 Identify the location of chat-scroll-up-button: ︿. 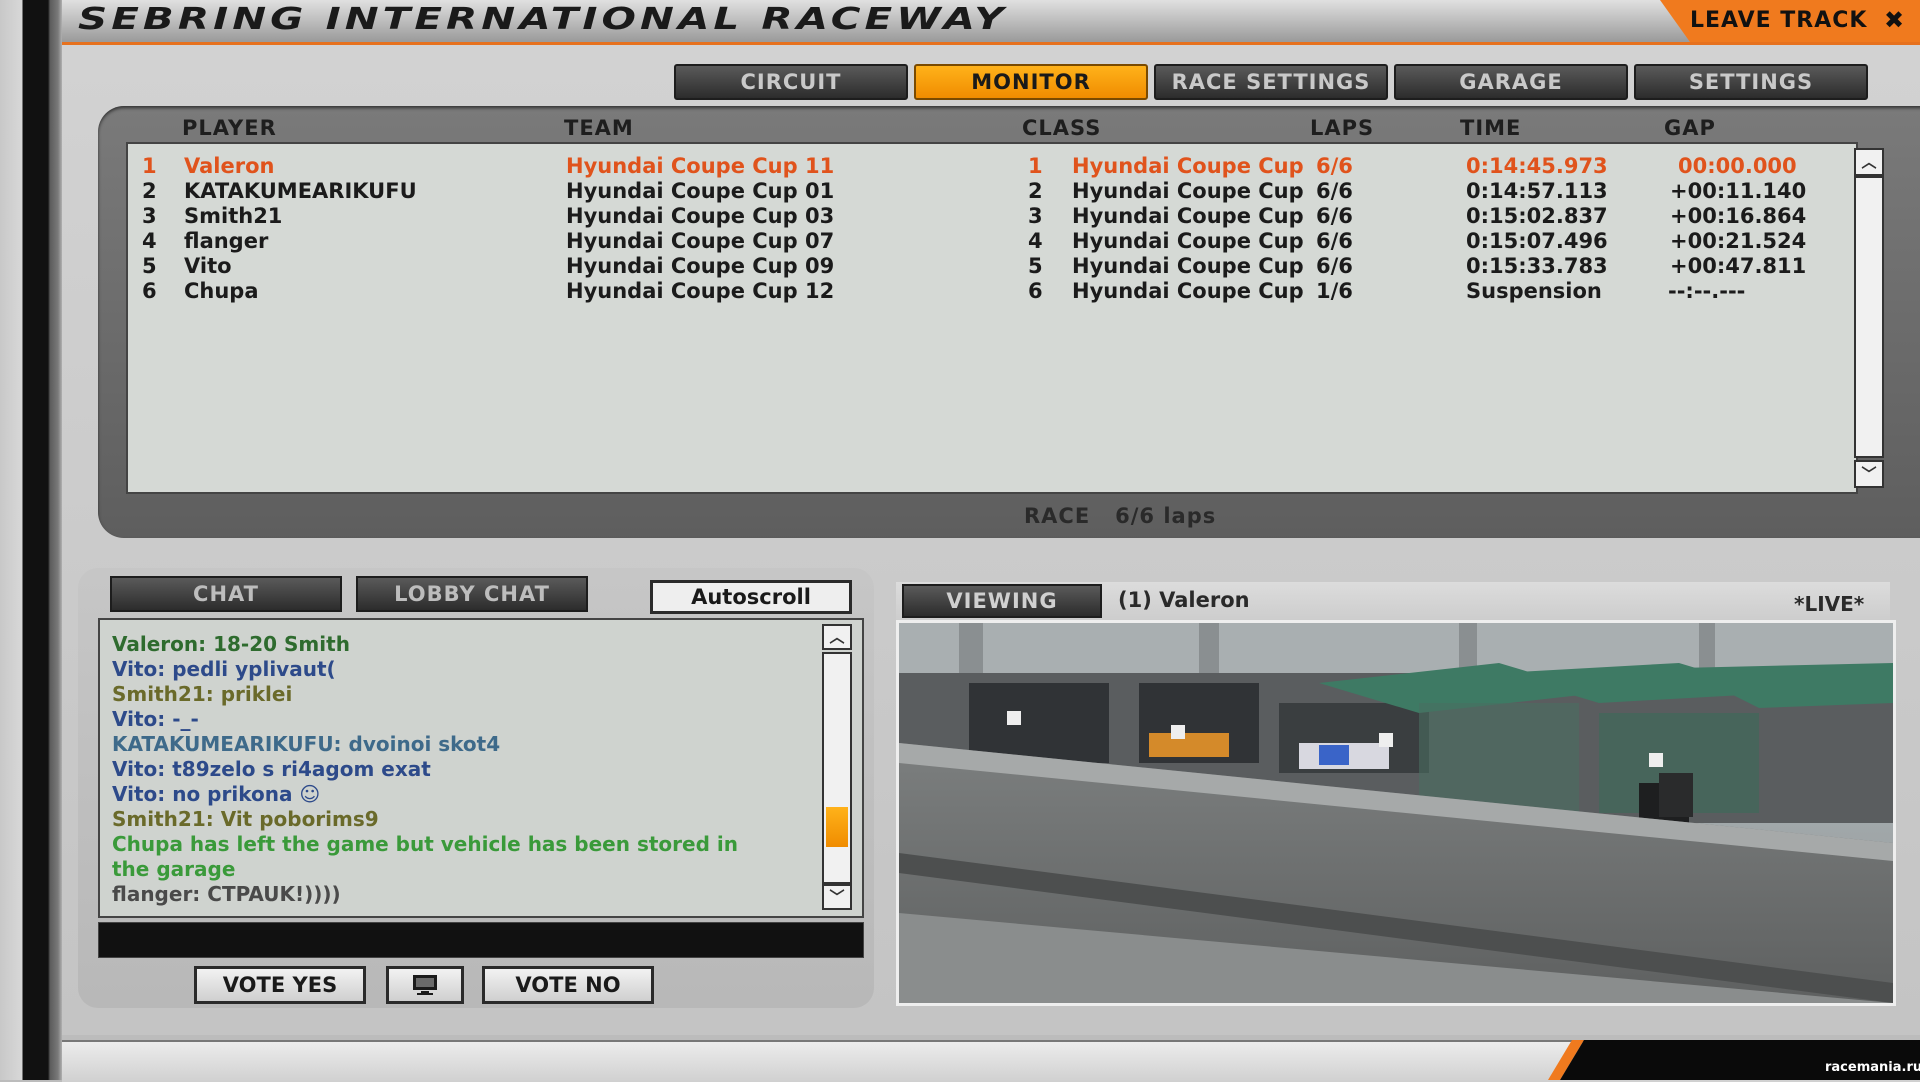
(837, 637).